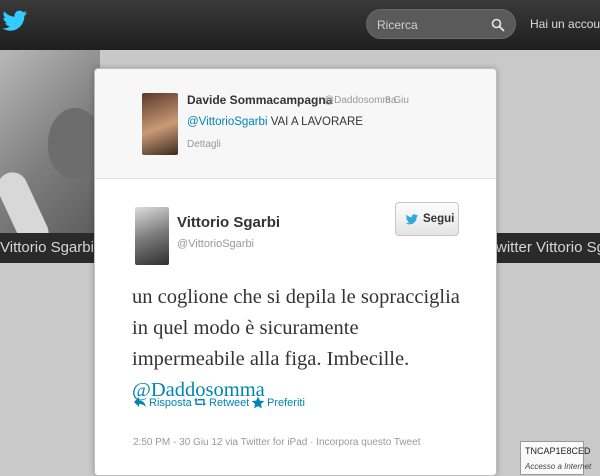 The width and height of the screenshot is (600, 476). Describe the element at coordinates (160, 124) in the screenshot. I see `reply-author-avatar` at that location.